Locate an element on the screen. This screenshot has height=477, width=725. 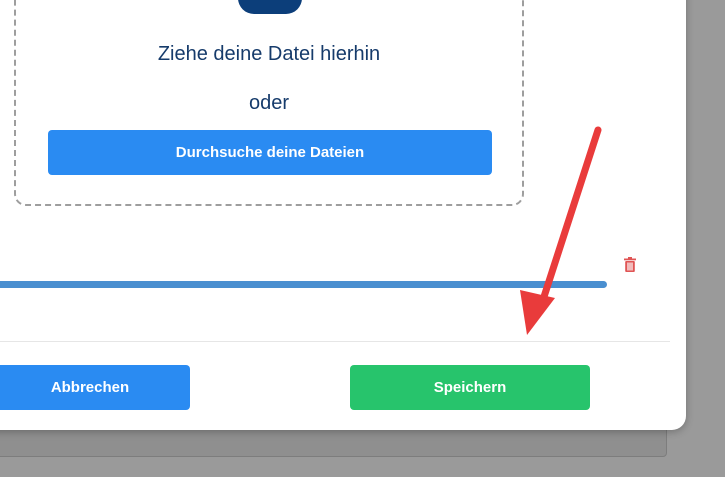
upload-icon is located at coordinates (270, 7).